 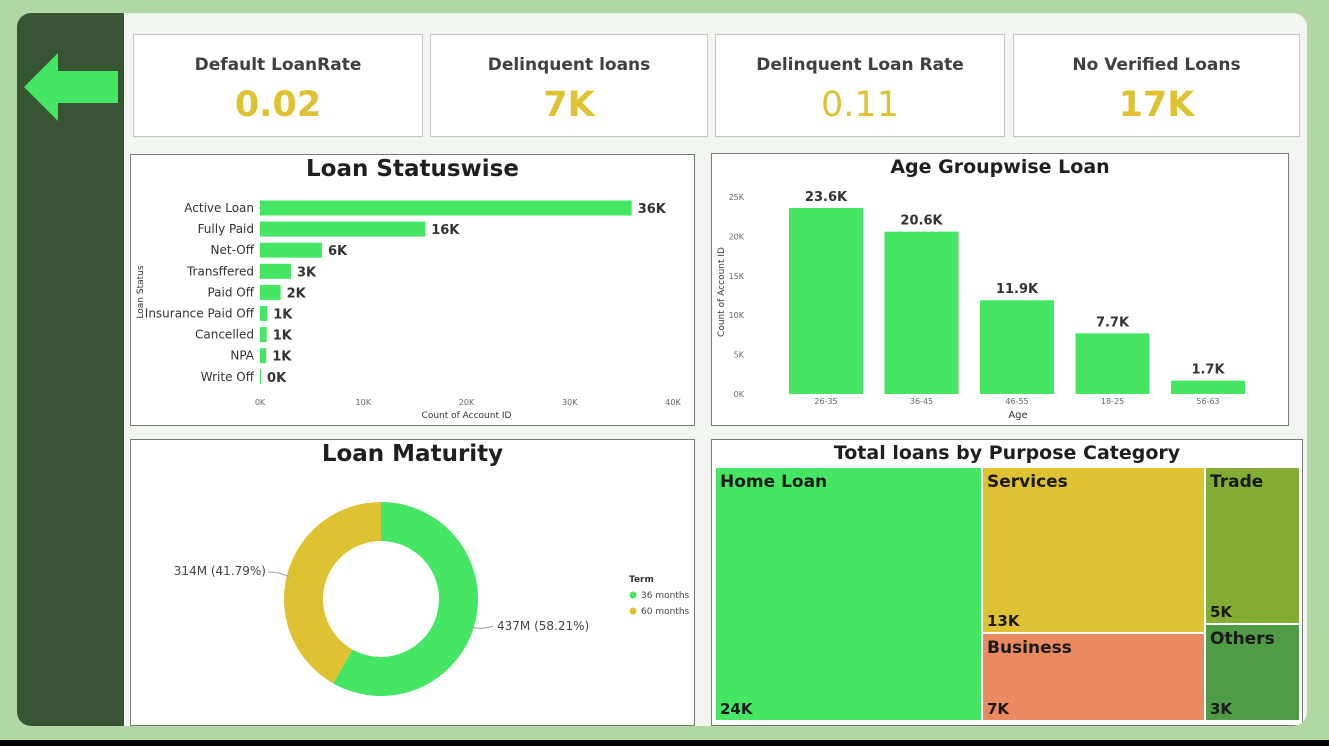 I want to click on treemap-tile-others: Others 3K, so click(x=1252, y=672).